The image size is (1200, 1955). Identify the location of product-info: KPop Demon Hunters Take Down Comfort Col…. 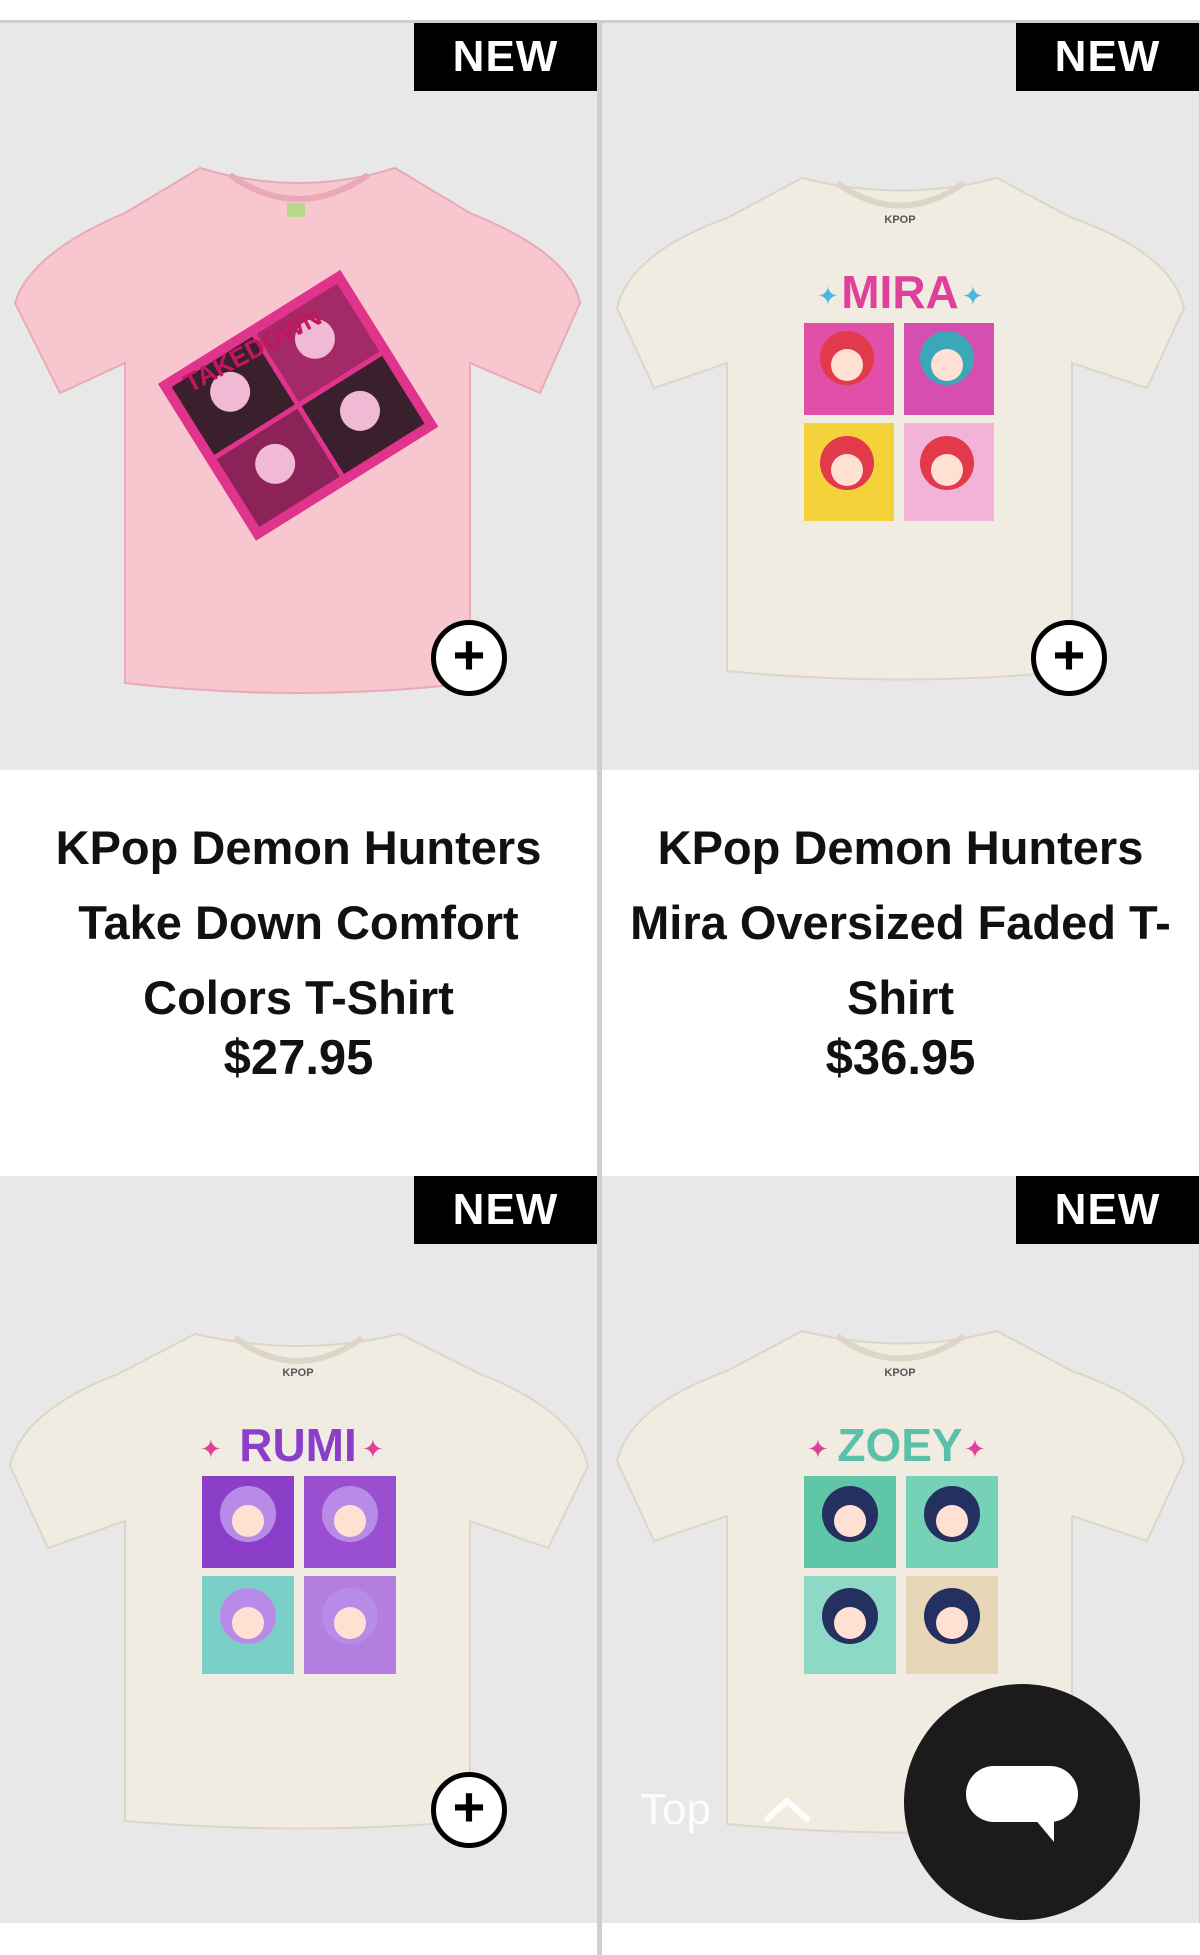
(298, 981).